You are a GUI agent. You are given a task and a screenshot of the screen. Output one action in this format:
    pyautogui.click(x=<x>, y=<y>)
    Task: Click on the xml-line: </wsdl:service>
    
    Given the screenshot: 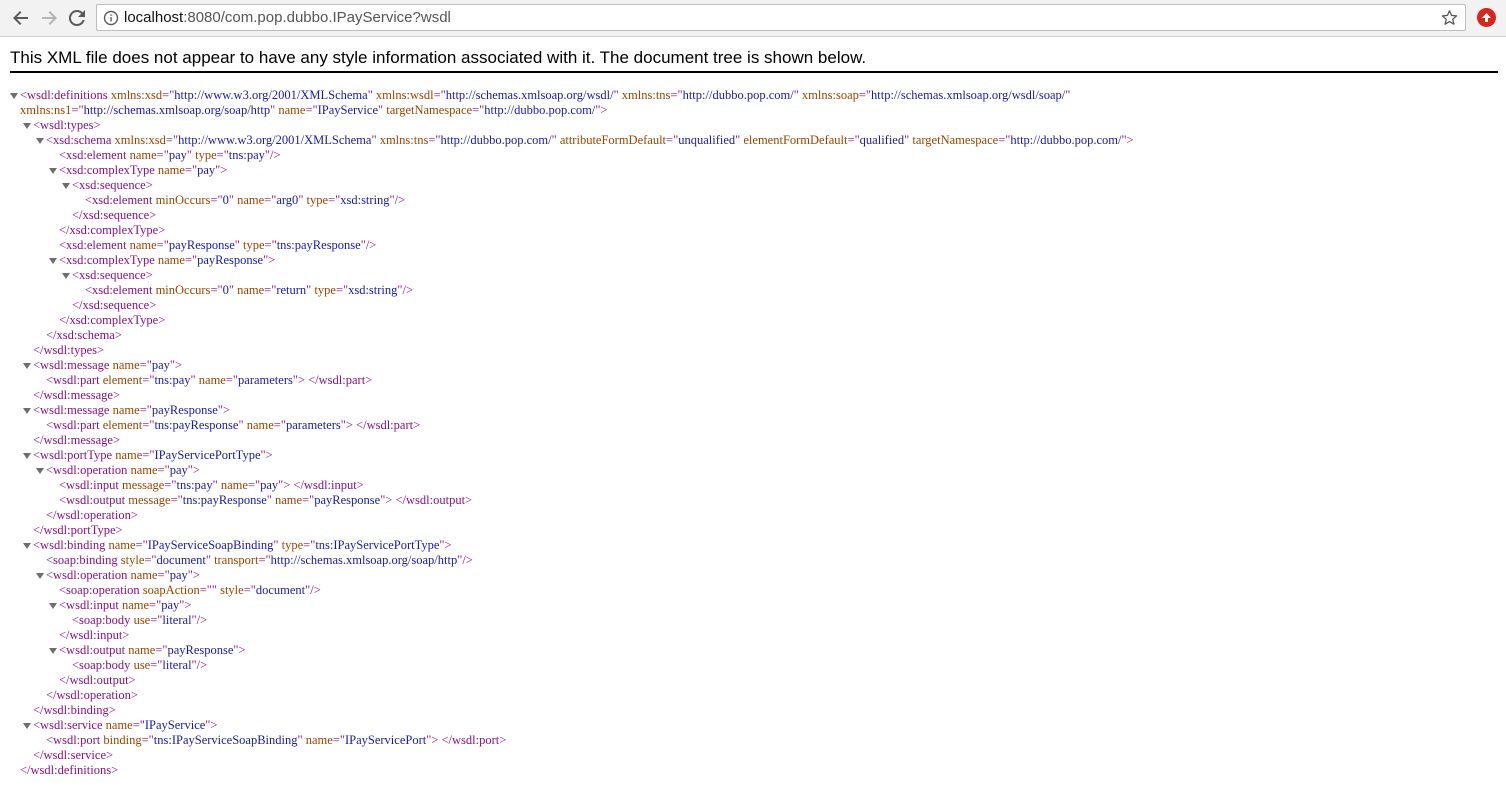 What is the action you would take?
    pyautogui.click(x=73, y=755)
    